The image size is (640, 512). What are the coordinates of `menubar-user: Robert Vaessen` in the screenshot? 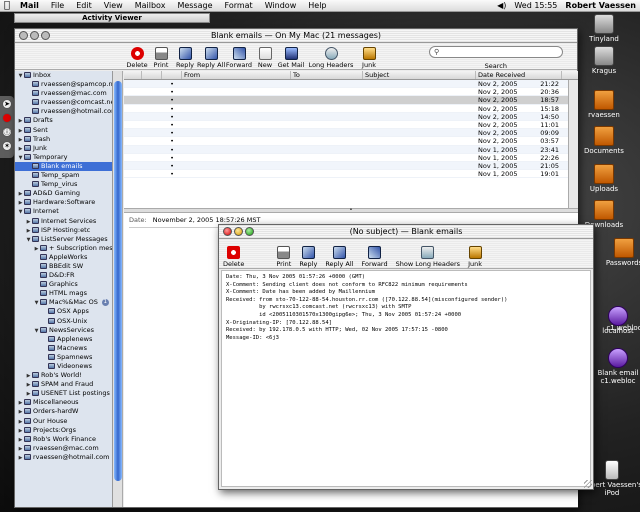 It's located at (600, 6).